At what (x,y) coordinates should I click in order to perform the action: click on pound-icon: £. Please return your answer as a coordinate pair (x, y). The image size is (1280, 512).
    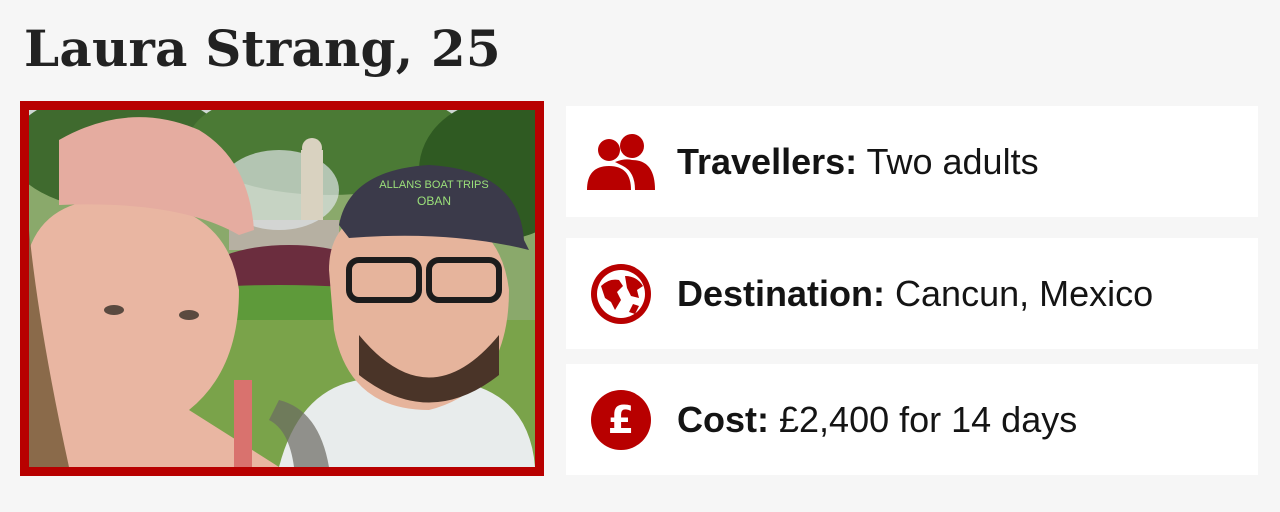
    Looking at the image, I should click on (621, 420).